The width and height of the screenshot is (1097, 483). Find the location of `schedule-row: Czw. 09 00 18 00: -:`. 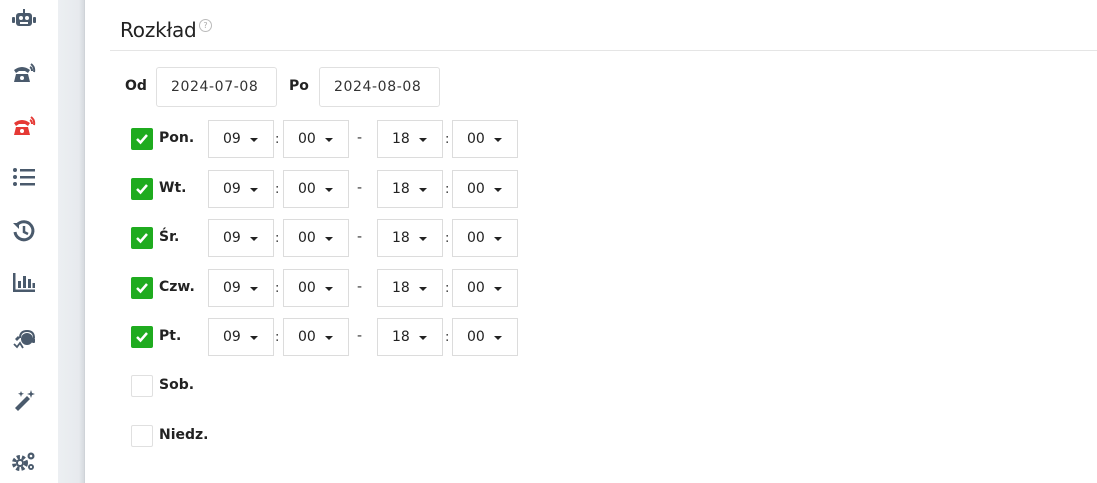

schedule-row: Czw. 09 00 18 00: -: is located at coordinates (335, 288).